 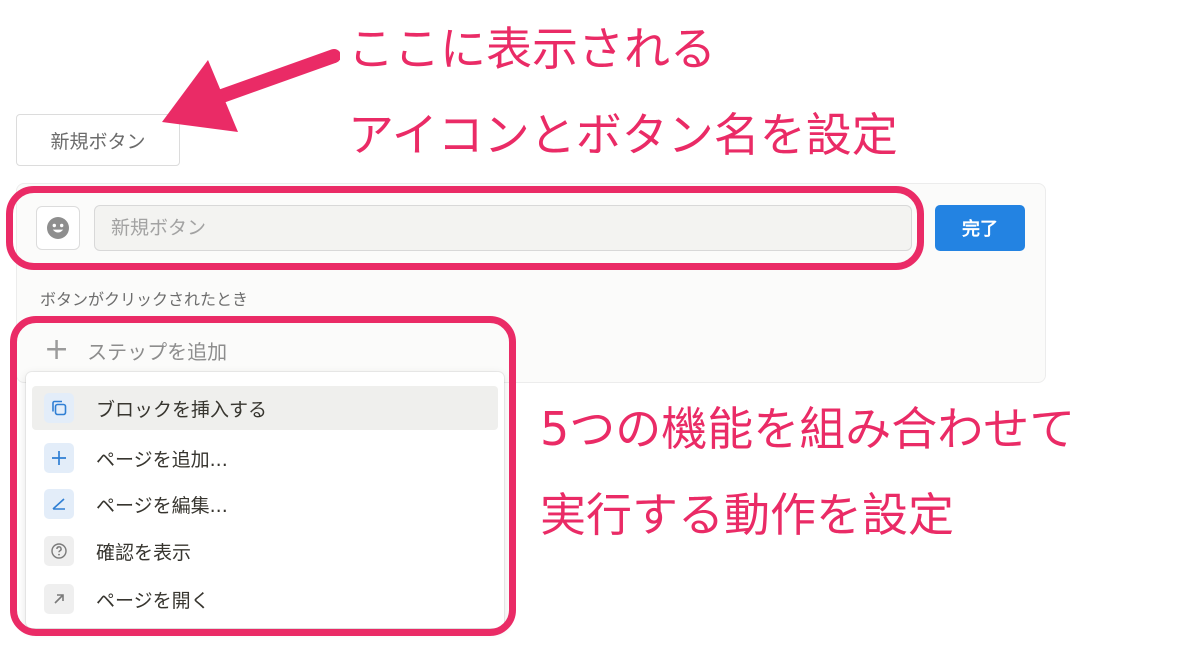 What do you see at coordinates (265, 551) in the screenshot?
I see `menu-item-show-confirm: 確認を表示` at bounding box center [265, 551].